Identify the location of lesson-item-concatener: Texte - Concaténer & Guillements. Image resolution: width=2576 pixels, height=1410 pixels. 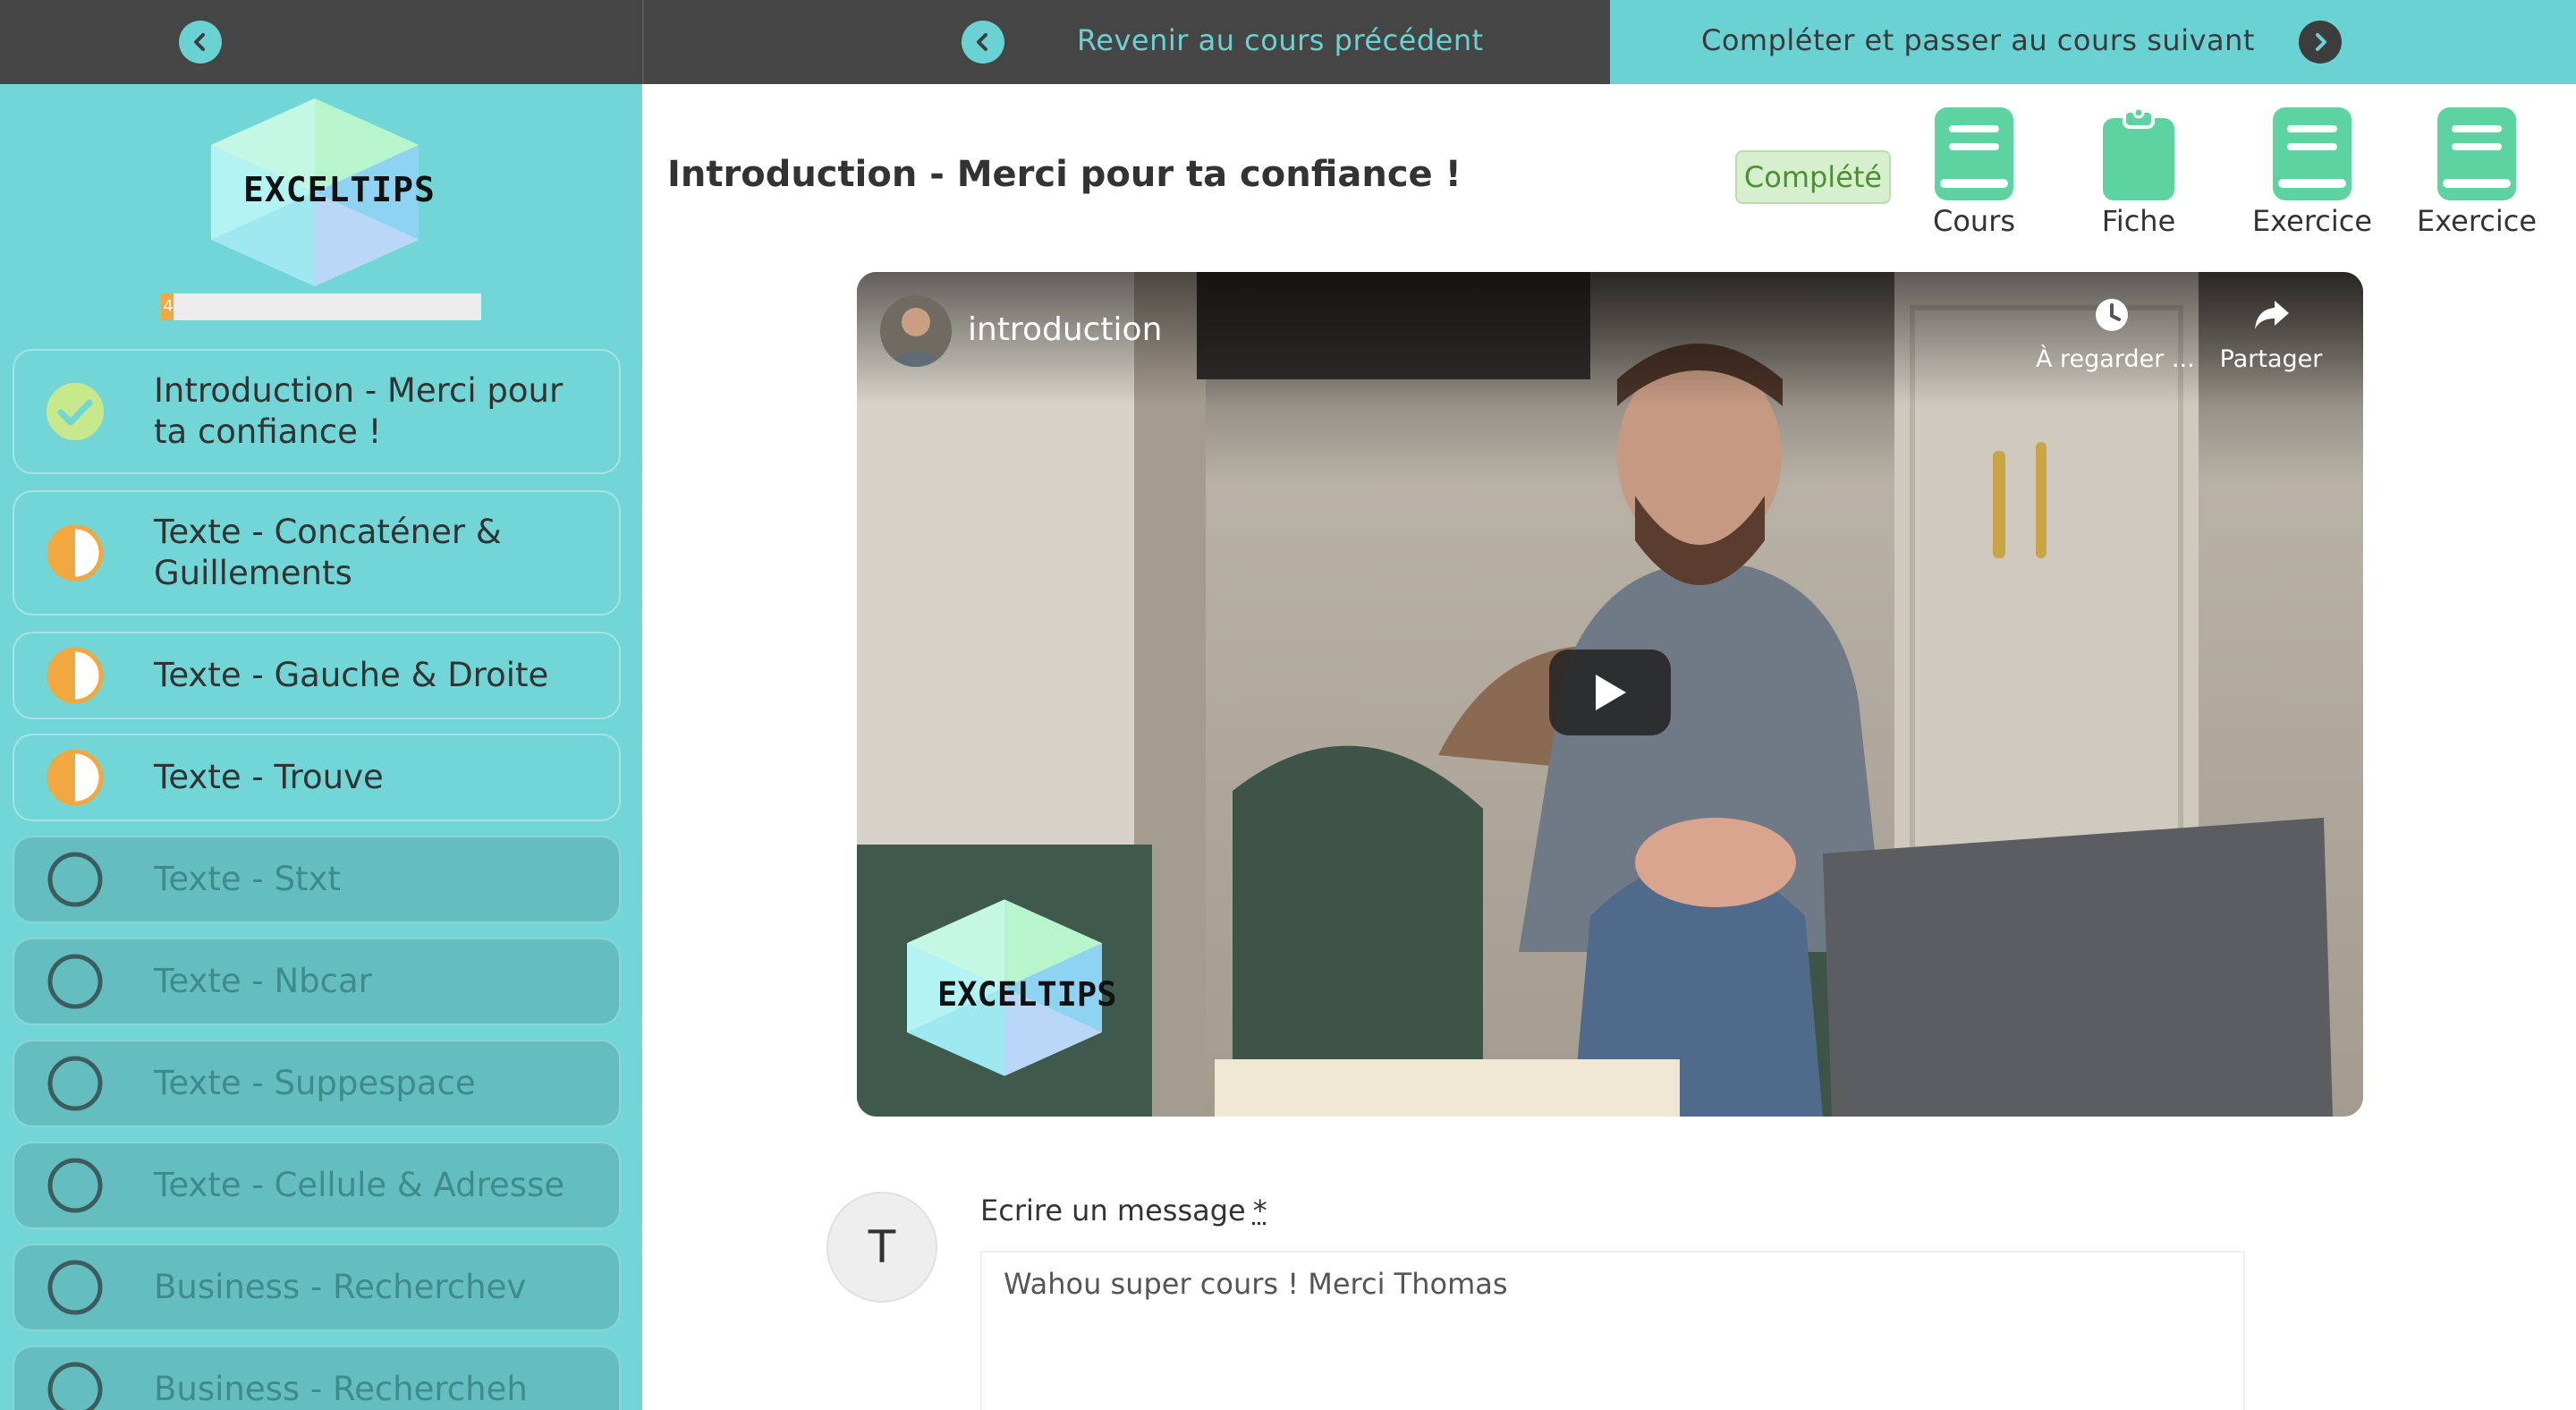
(317, 553).